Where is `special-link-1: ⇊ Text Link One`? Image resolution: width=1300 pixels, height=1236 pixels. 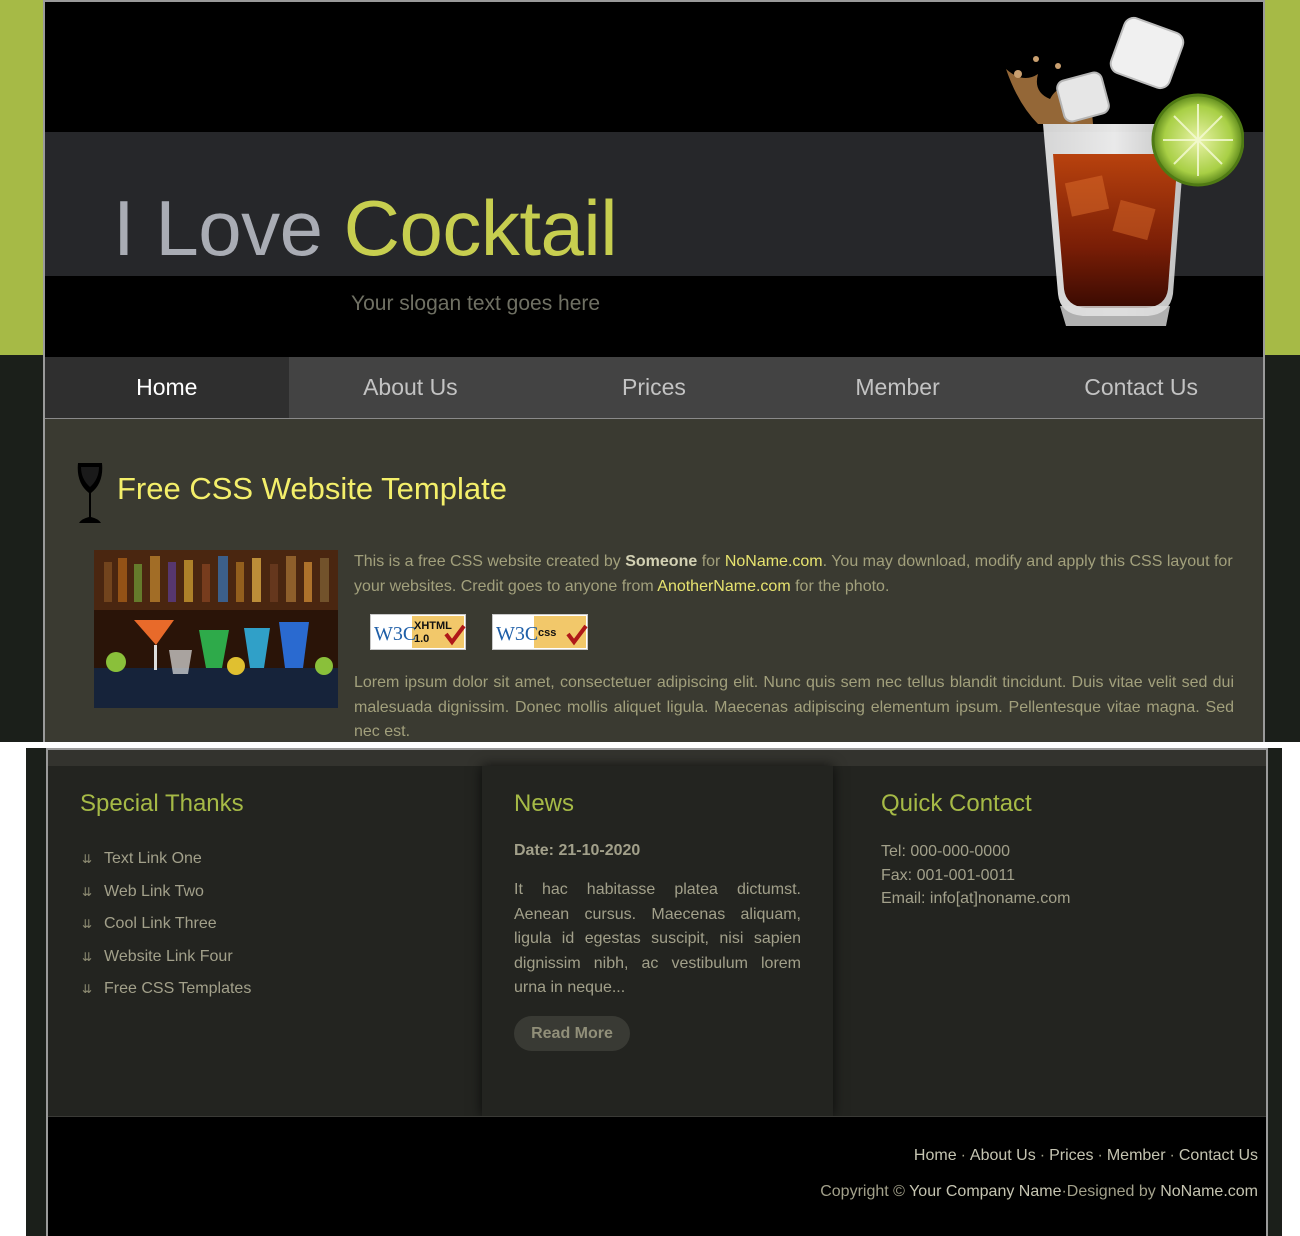
special-link-1: ⇊ Text Link One is located at coordinates (166, 866).